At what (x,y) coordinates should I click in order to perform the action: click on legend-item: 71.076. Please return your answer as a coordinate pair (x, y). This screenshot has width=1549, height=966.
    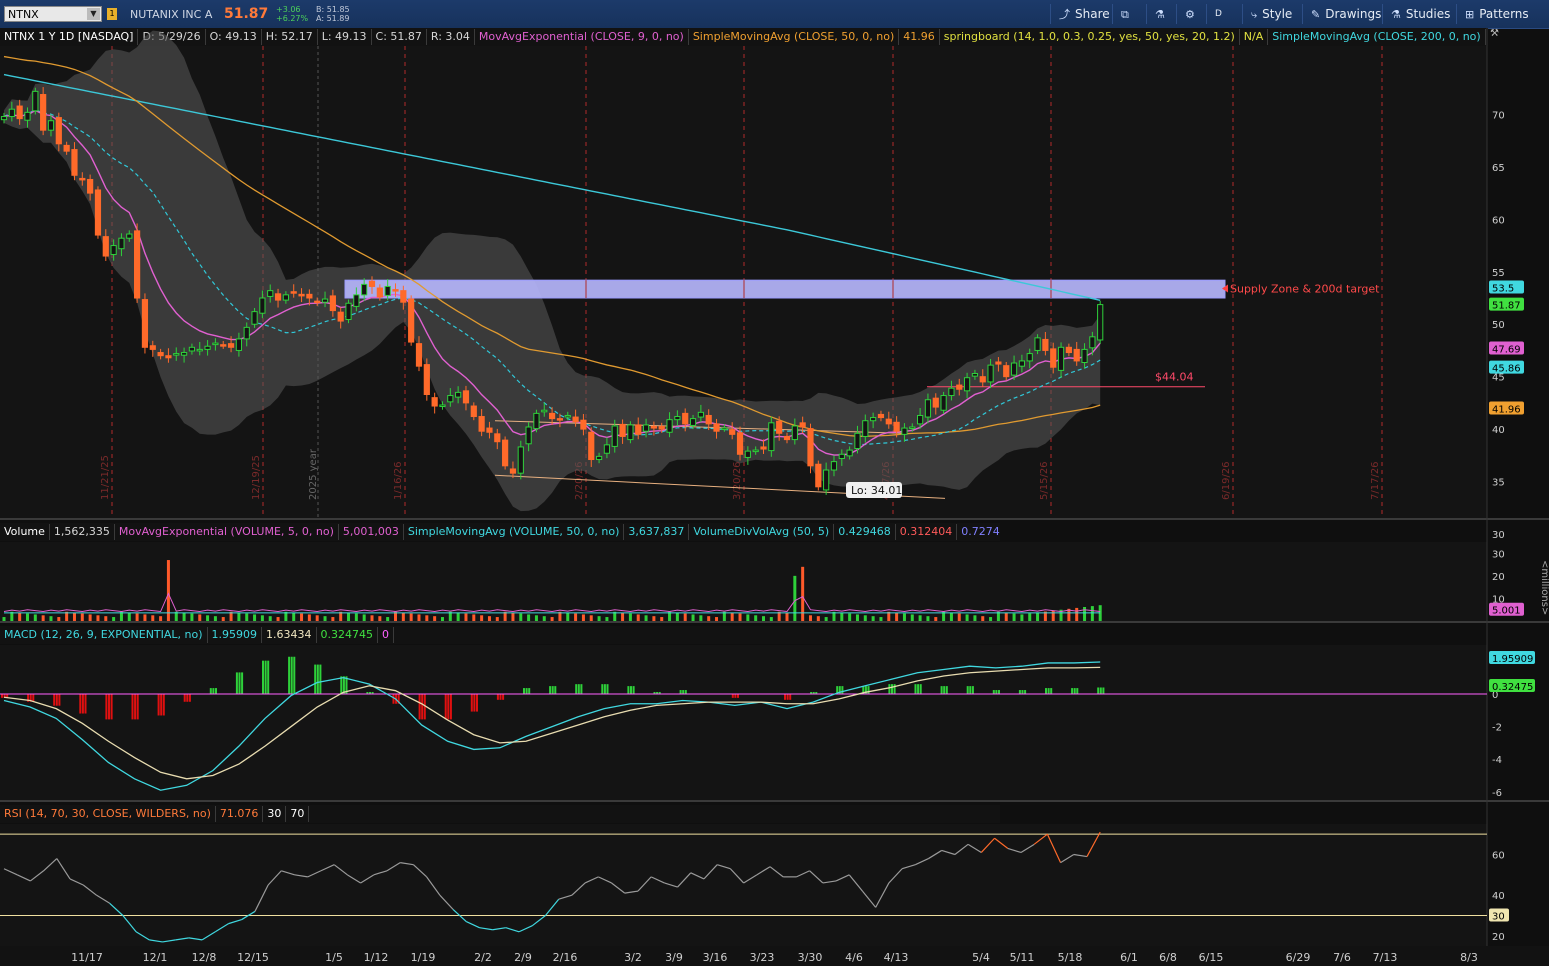
    Looking at the image, I should click on (240, 814).